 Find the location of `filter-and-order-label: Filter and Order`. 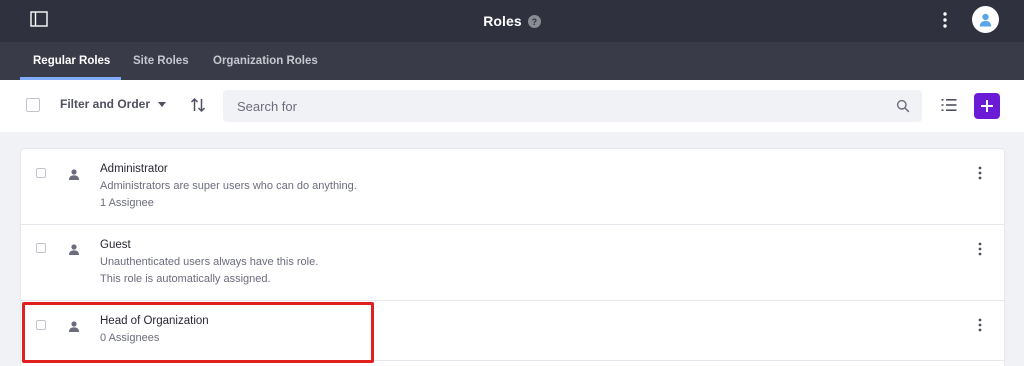

filter-and-order-label: Filter and Order is located at coordinates (105, 104).